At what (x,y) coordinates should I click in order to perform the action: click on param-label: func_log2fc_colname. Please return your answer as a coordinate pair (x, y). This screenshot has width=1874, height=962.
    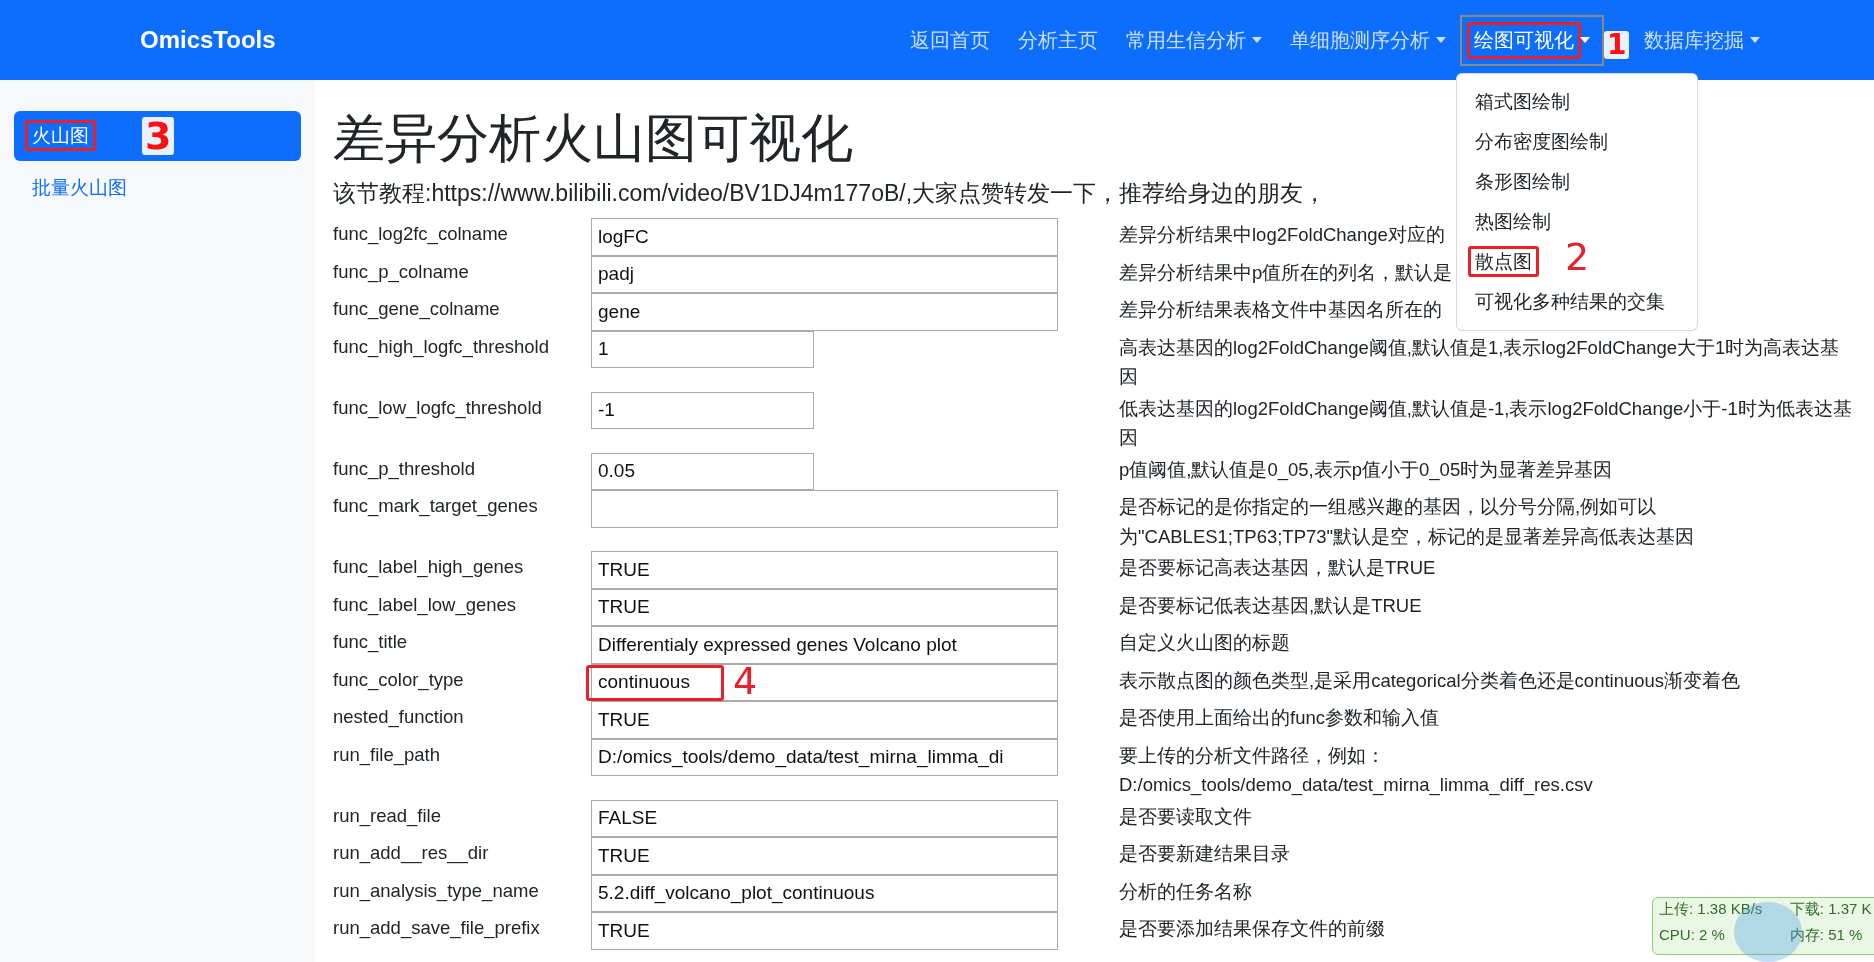
    Looking at the image, I should click on (421, 233).